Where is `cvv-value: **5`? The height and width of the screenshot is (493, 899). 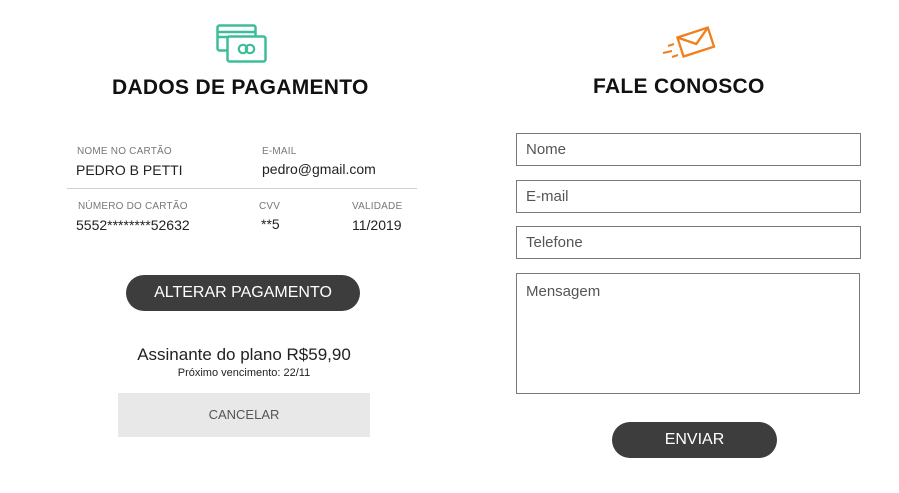
cvv-value: **5 is located at coordinates (270, 224).